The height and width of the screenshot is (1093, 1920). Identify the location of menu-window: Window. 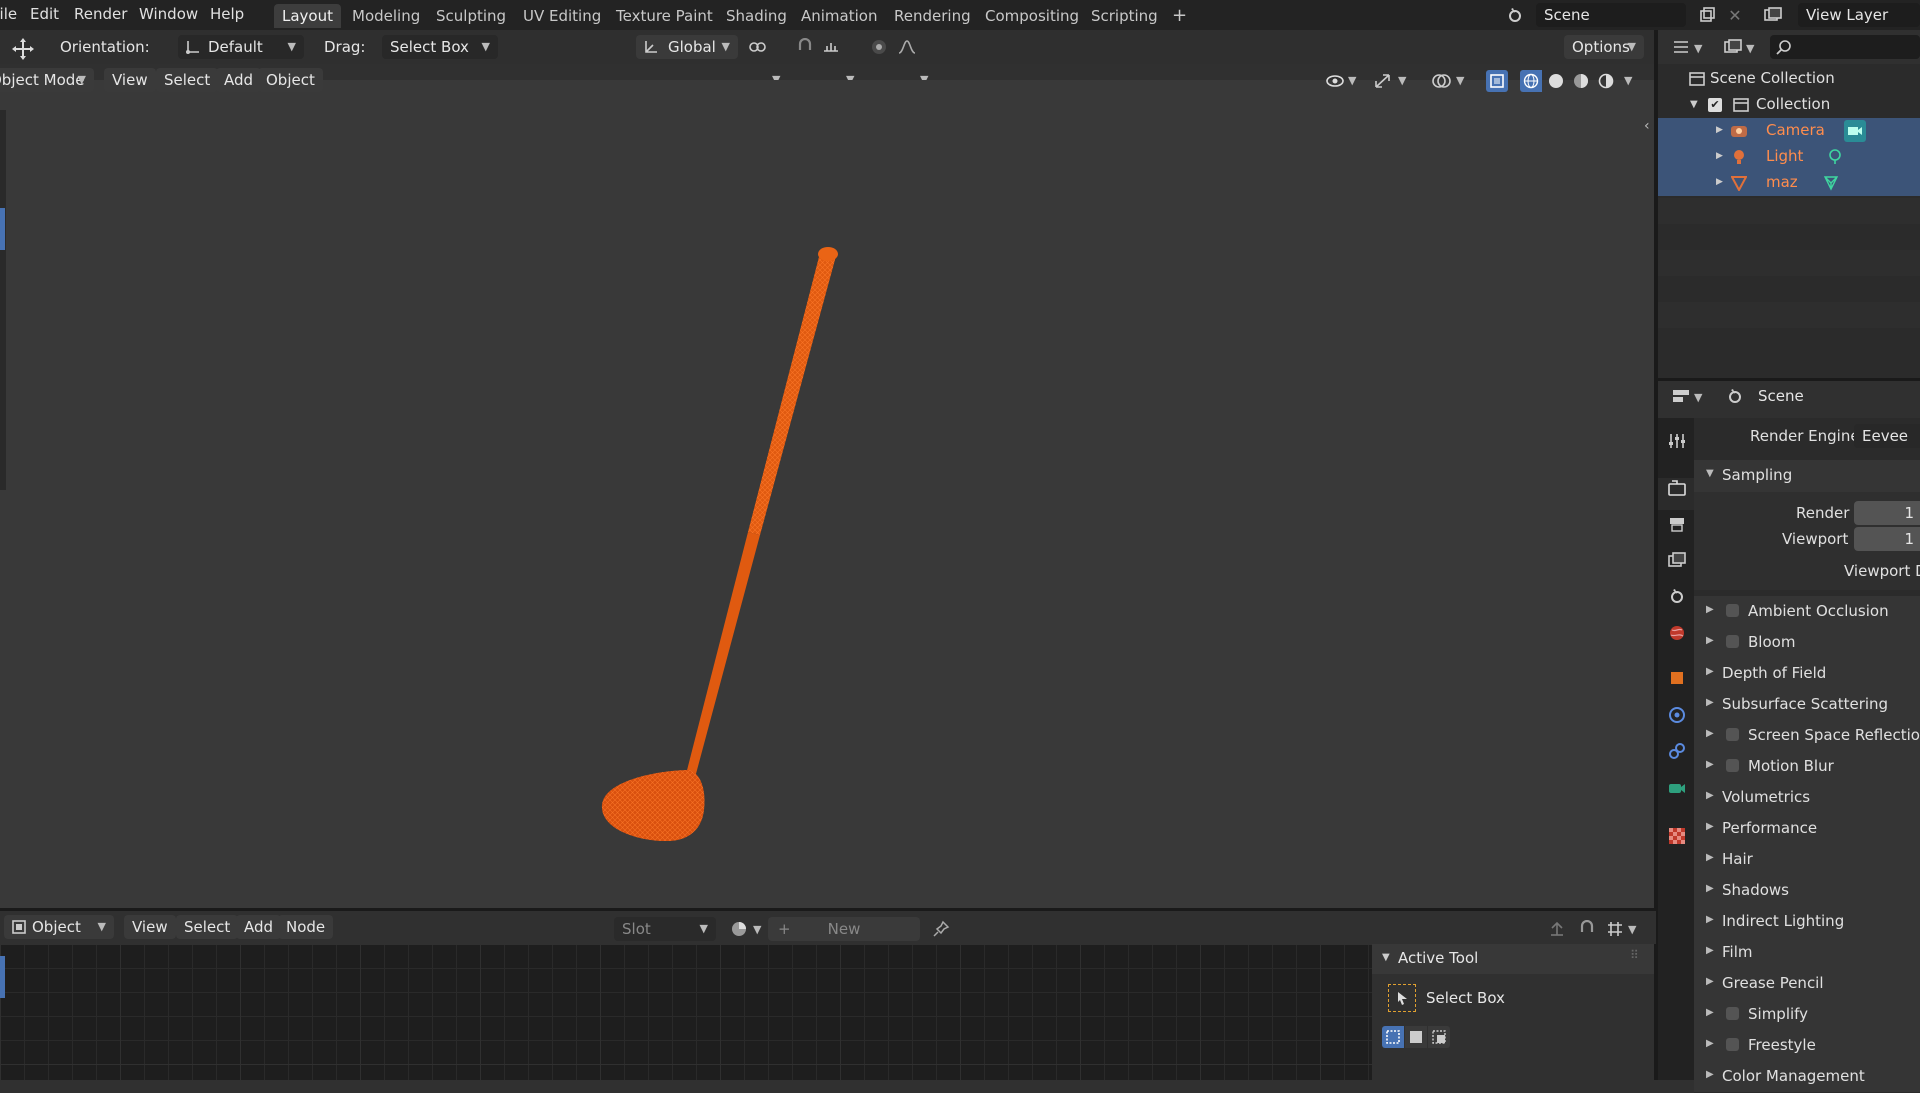
(168, 14).